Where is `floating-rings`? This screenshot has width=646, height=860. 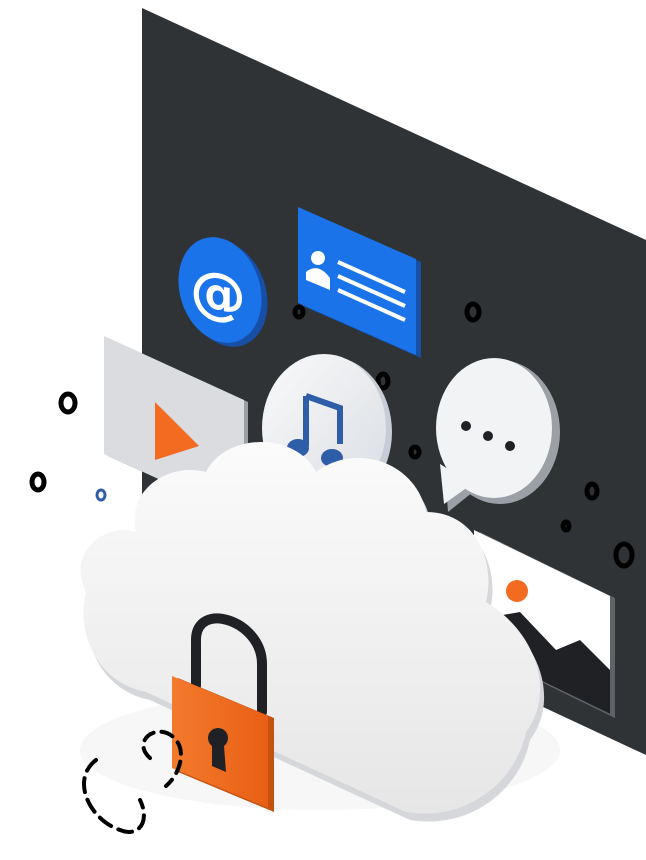 floating-rings is located at coordinates (68, 446).